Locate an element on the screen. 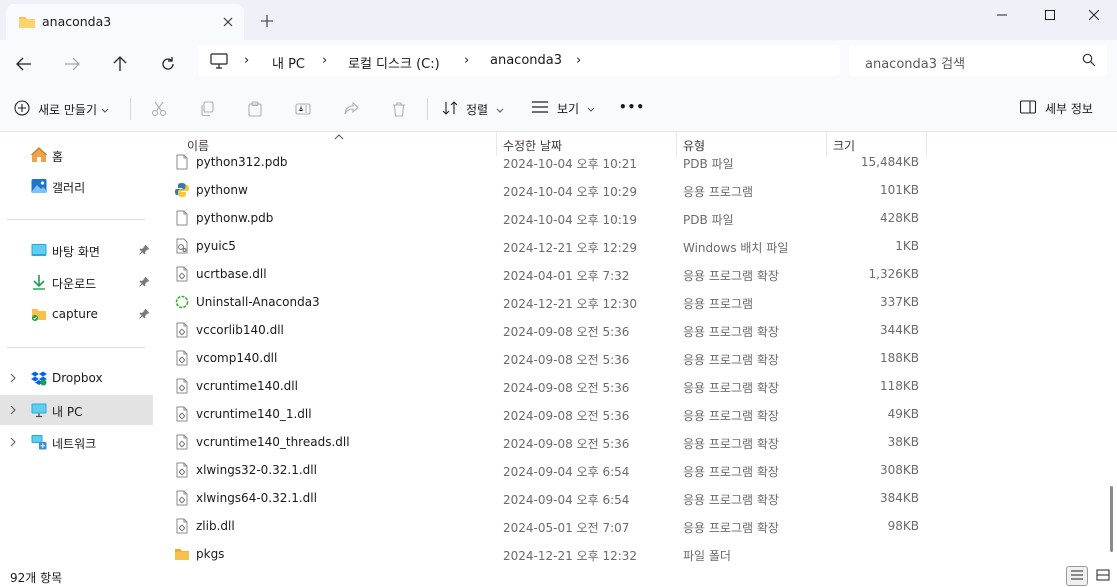 The width and height of the screenshot is (1117, 587). file-icon is located at coordinates (182, 218).